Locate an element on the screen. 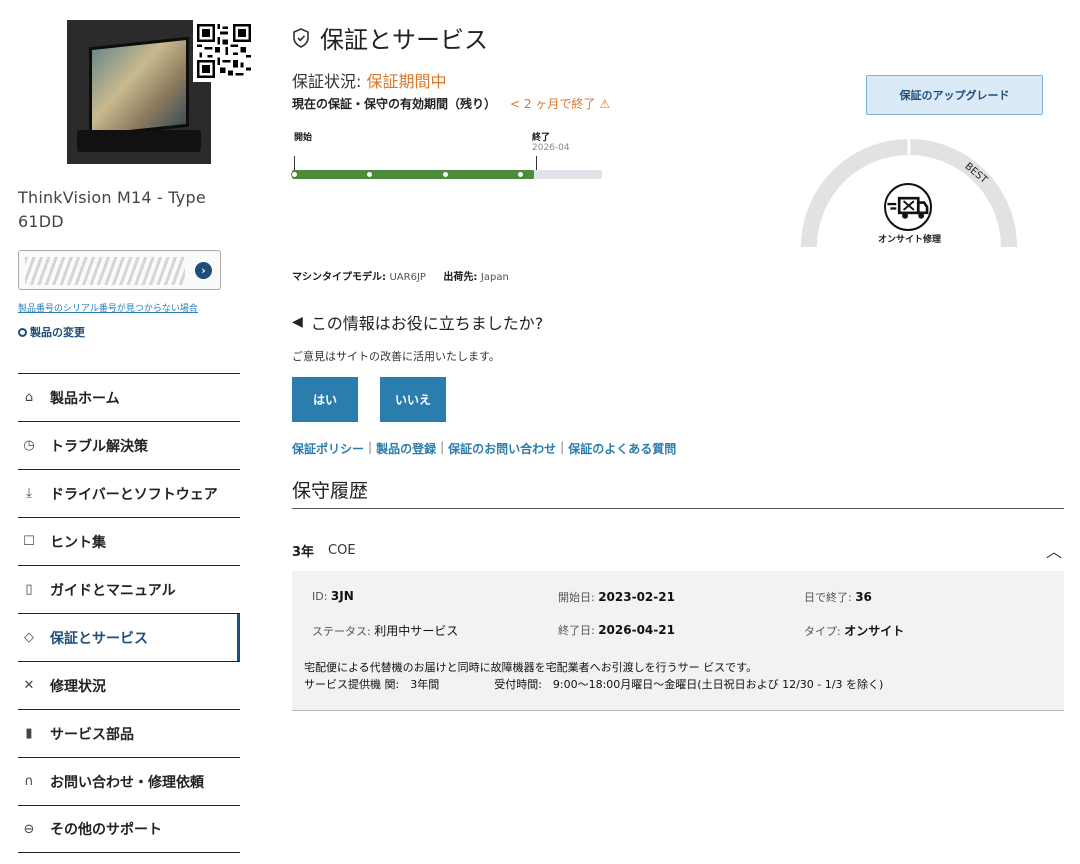  sidebar-item-label: 保証とサービス is located at coordinates (99, 638).